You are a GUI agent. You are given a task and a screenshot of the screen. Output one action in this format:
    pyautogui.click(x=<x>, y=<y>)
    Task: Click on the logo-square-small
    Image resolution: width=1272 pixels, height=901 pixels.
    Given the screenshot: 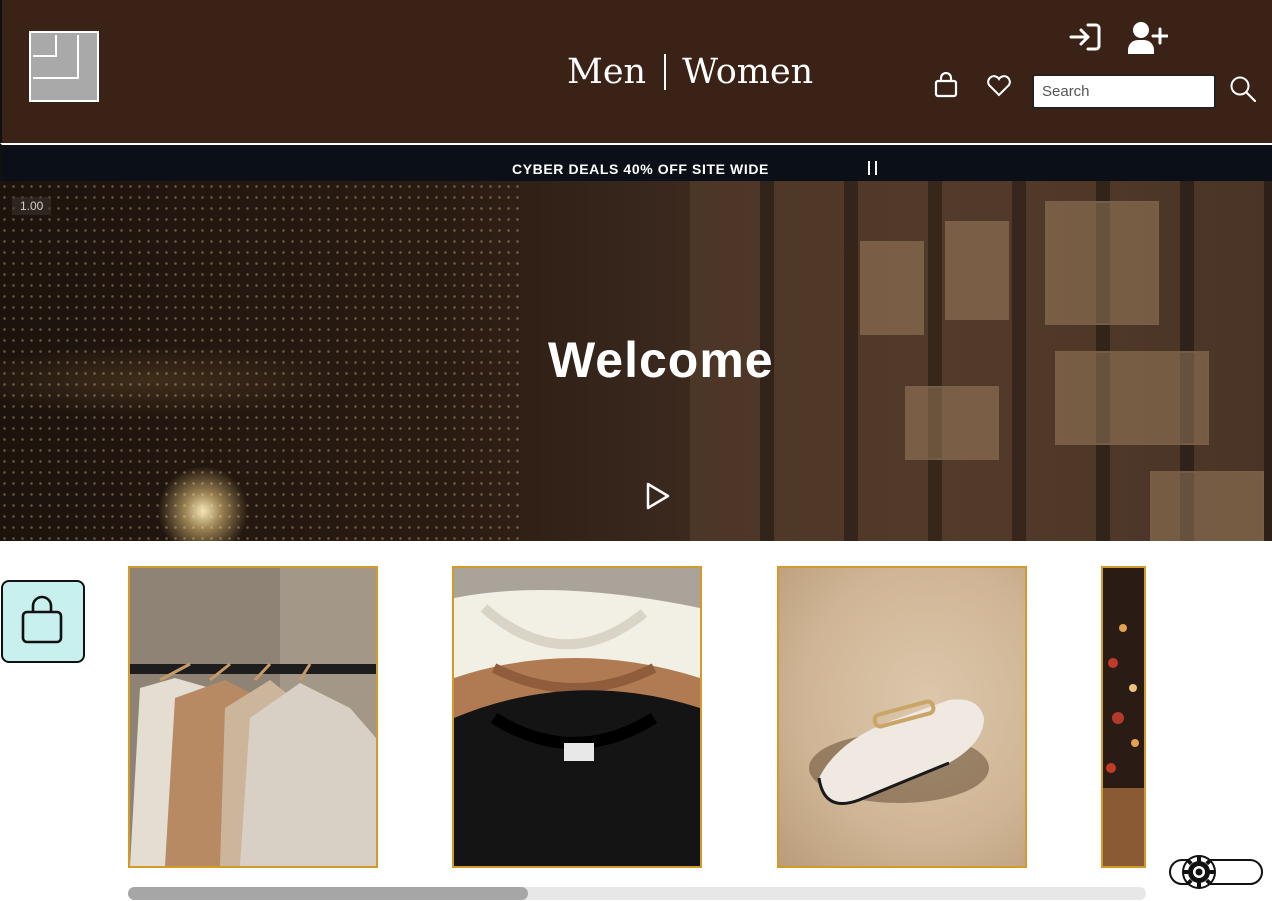 What is the action you would take?
    pyautogui.click(x=45, y=46)
    